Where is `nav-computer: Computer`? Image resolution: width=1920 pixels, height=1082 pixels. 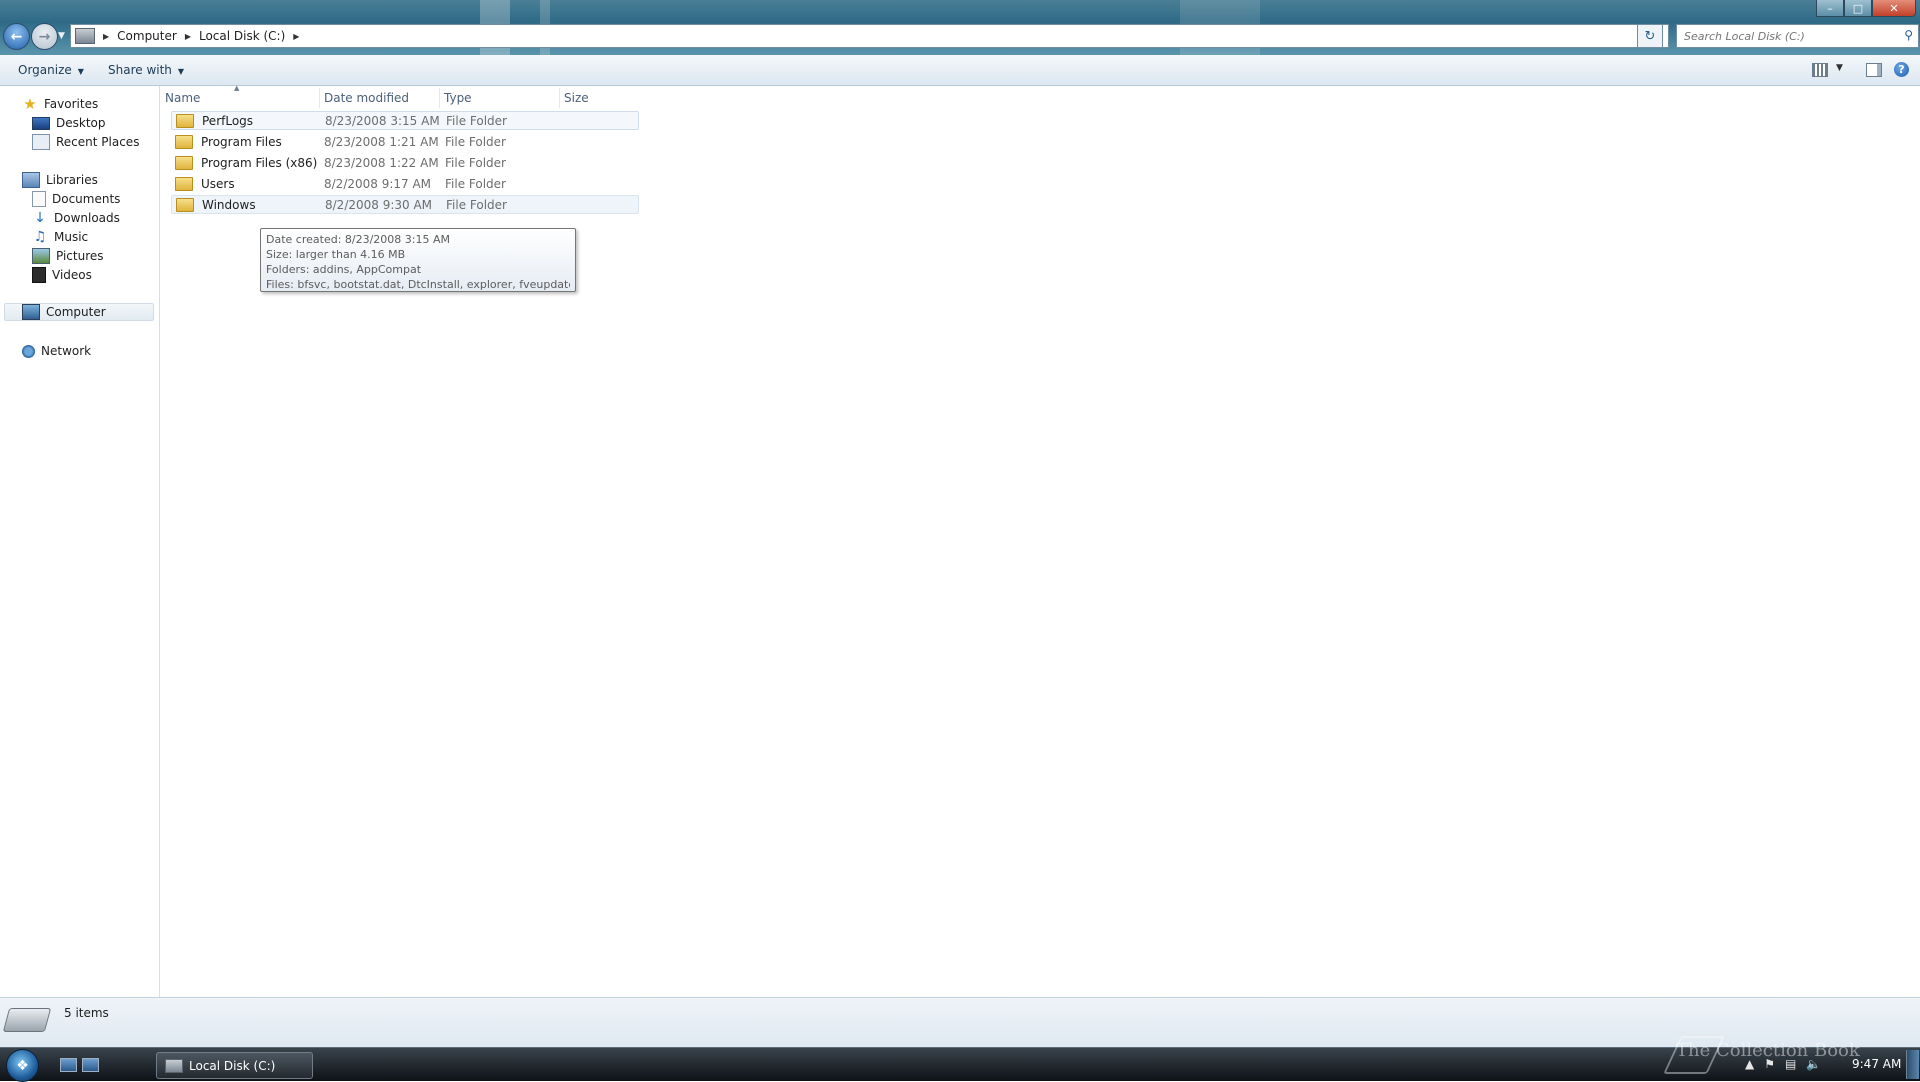
nav-computer: Computer is located at coordinates (79, 312).